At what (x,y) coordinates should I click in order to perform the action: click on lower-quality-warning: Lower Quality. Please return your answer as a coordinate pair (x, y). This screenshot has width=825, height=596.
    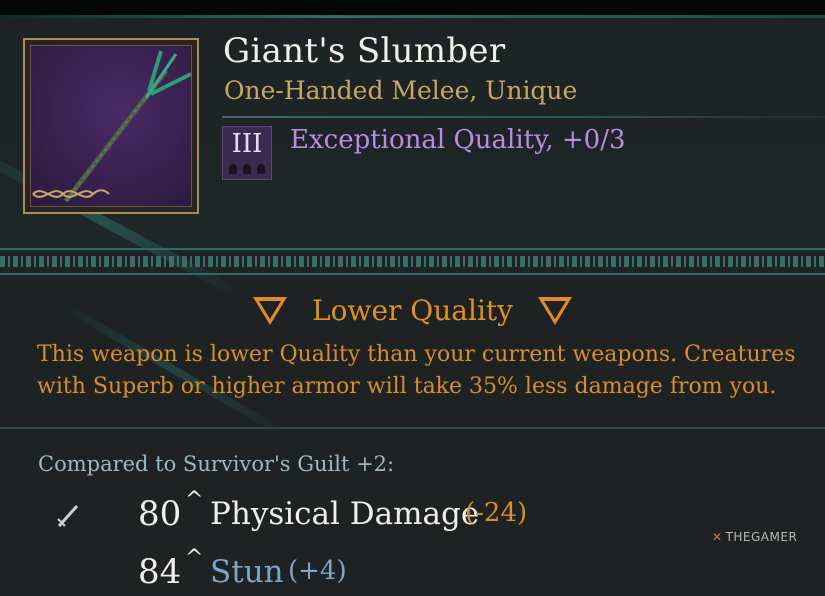
    Looking at the image, I should click on (412, 310).